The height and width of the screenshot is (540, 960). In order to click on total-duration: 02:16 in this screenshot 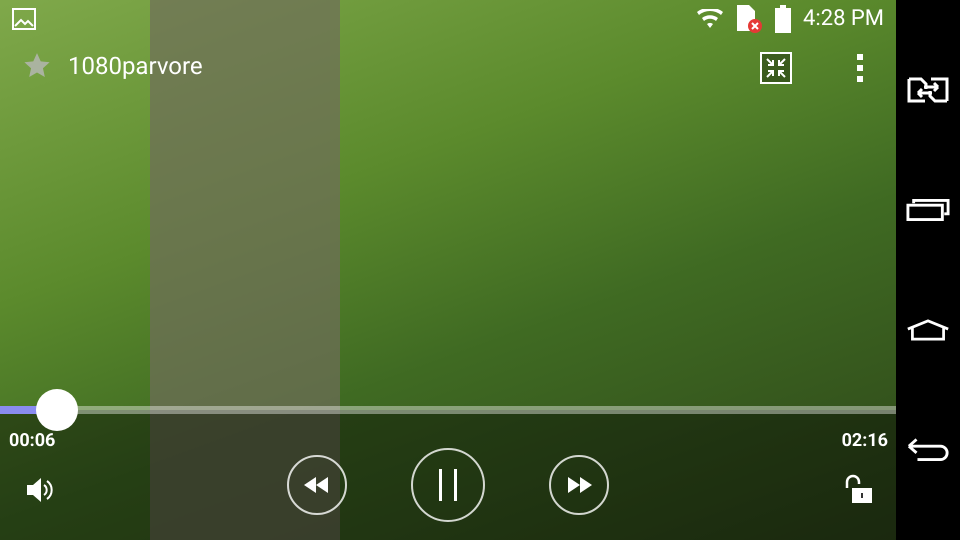, I will do `click(865, 441)`.